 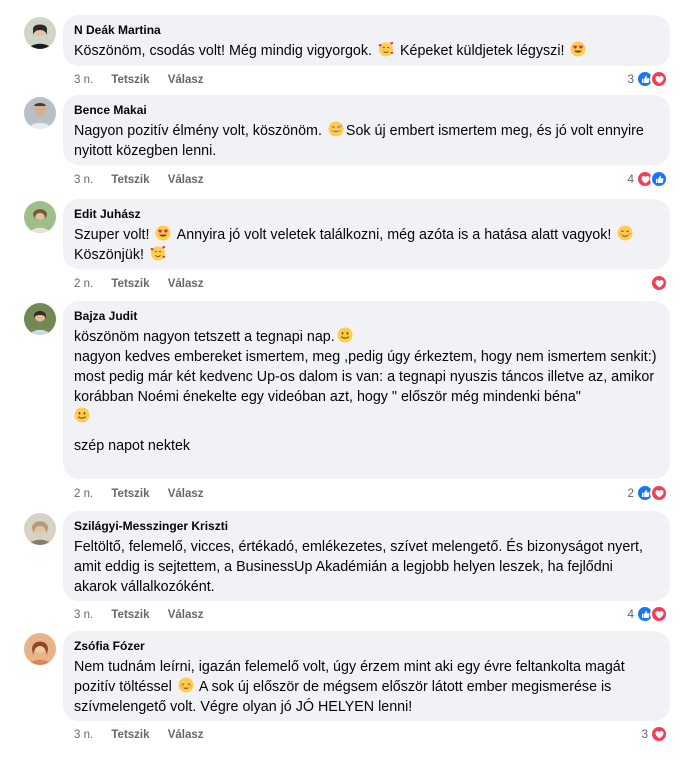 What do you see at coordinates (647, 493) in the screenshot?
I see `reaction-summary: 2` at bounding box center [647, 493].